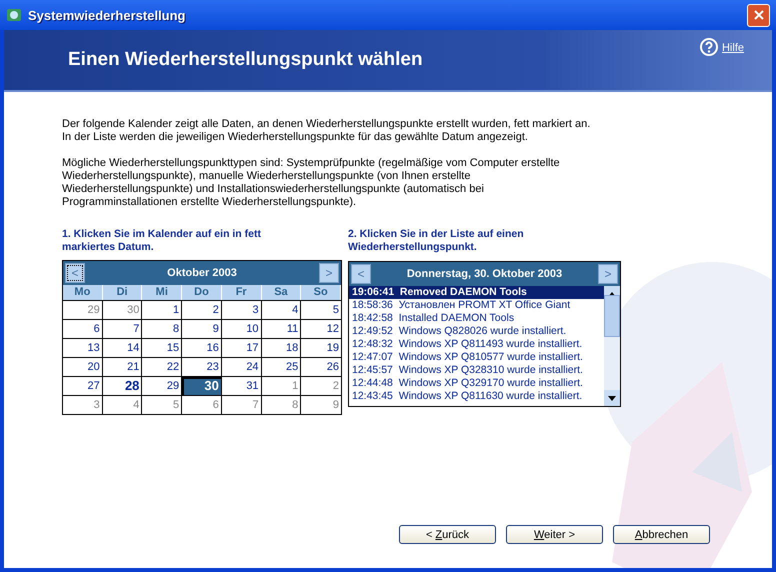  Describe the element at coordinates (122, 366) in the screenshot. I see `calendar-day: 21` at that location.